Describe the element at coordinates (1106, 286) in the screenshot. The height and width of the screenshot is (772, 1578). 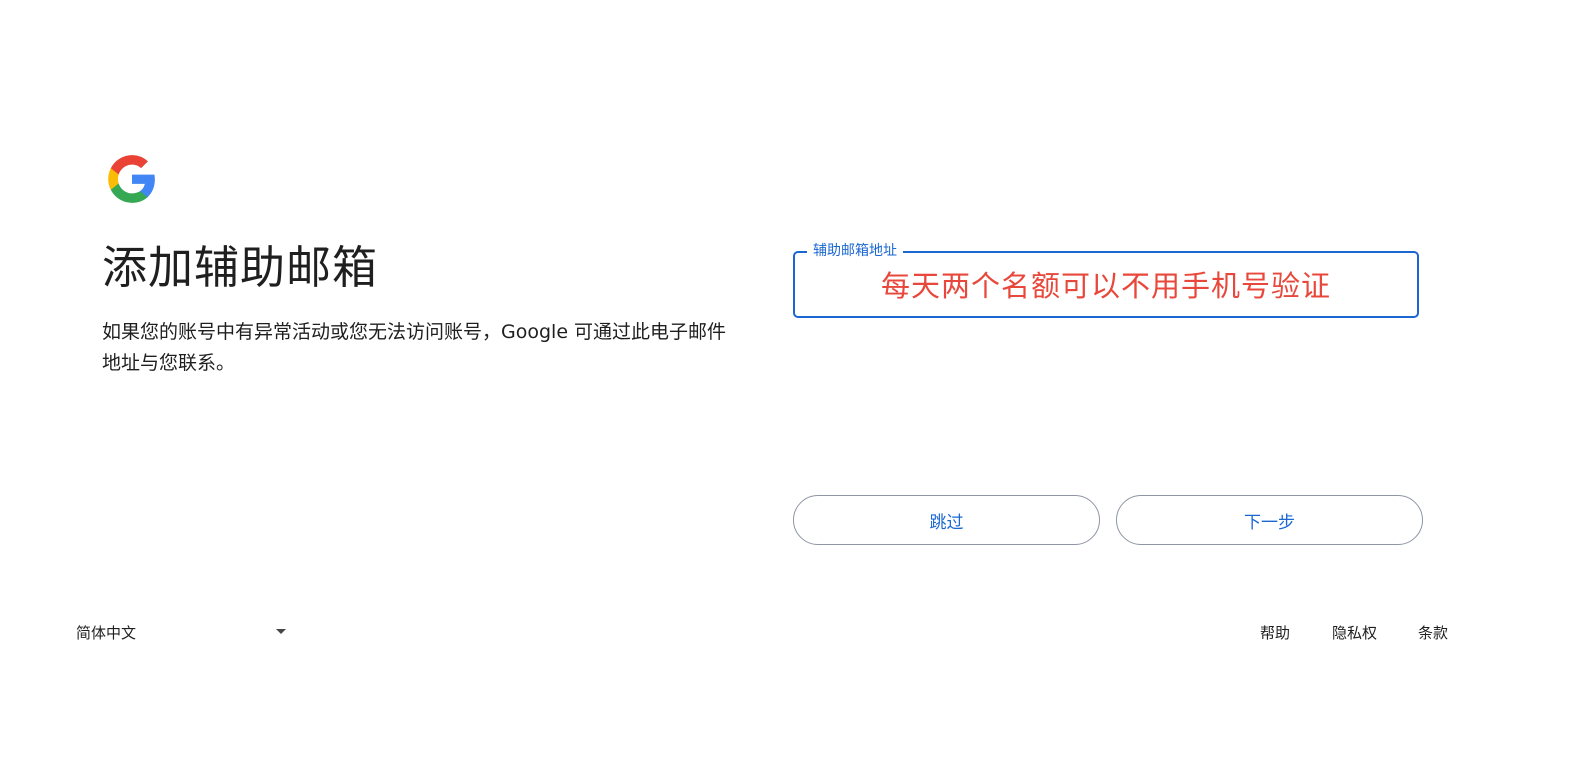
I see `recovery-email-input` at that location.